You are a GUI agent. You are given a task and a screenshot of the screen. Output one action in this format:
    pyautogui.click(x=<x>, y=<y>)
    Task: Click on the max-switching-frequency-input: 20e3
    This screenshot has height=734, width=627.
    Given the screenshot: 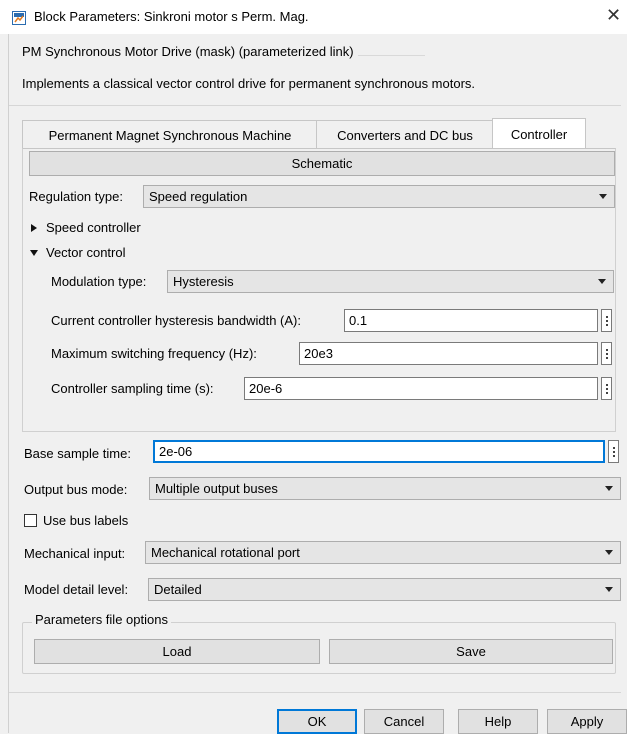 What is the action you would take?
    pyautogui.click(x=448, y=353)
    